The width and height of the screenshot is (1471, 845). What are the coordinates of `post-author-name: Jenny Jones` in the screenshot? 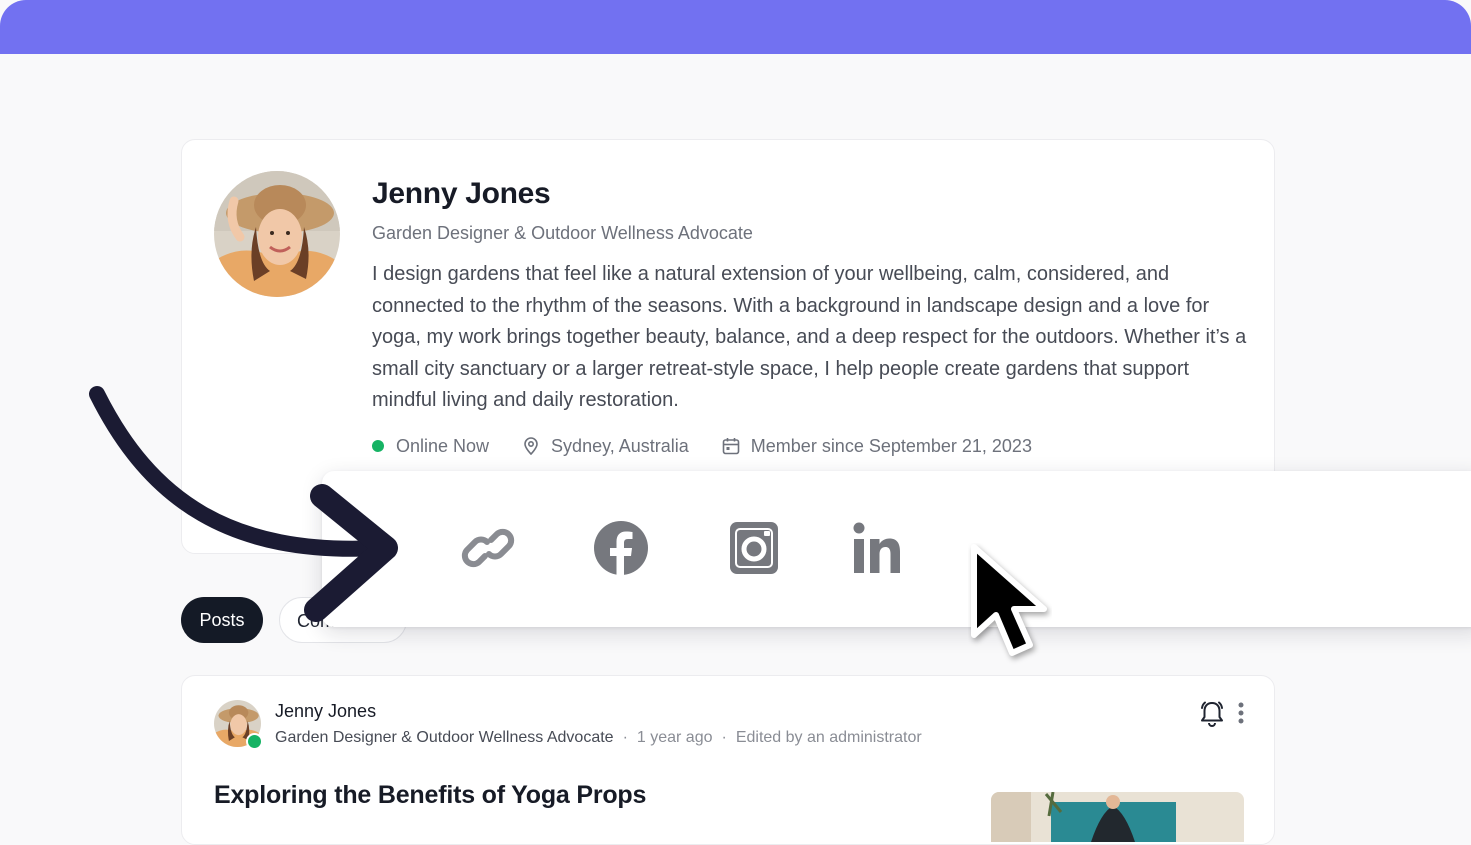 It's located at (325, 711).